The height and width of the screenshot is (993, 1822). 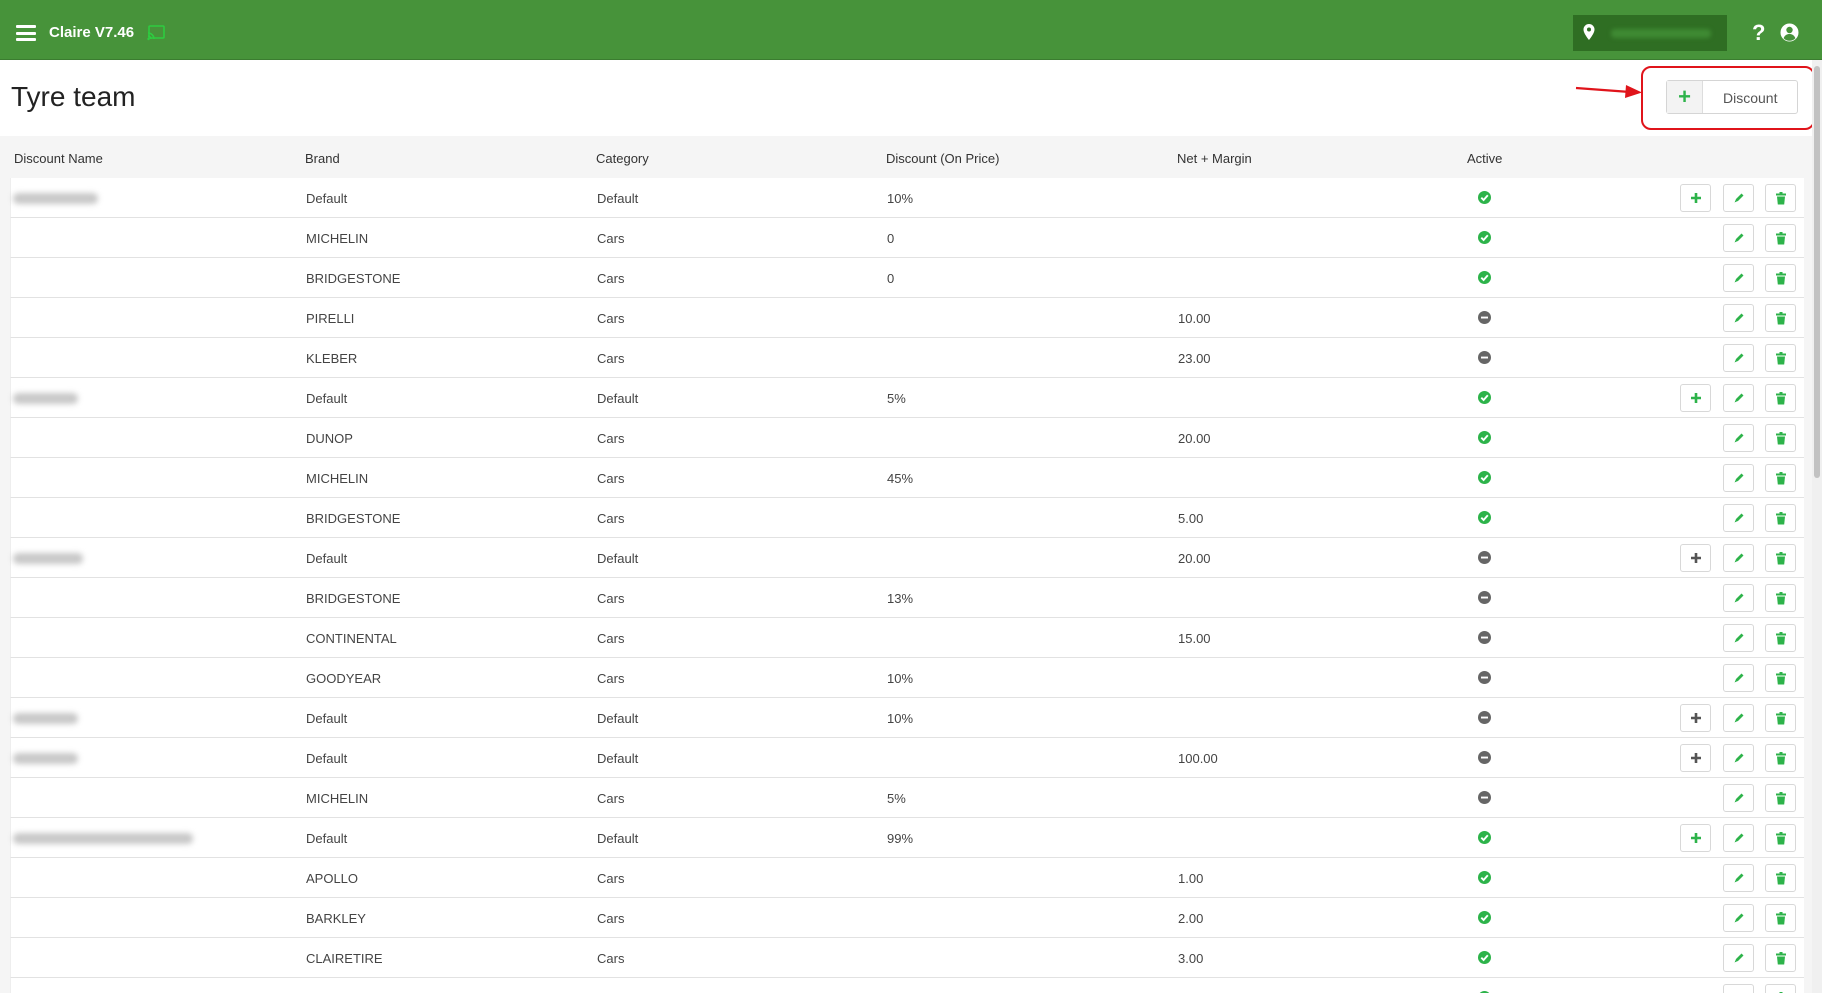 I want to click on help-icon: ?, so click(x=1758, y=33).